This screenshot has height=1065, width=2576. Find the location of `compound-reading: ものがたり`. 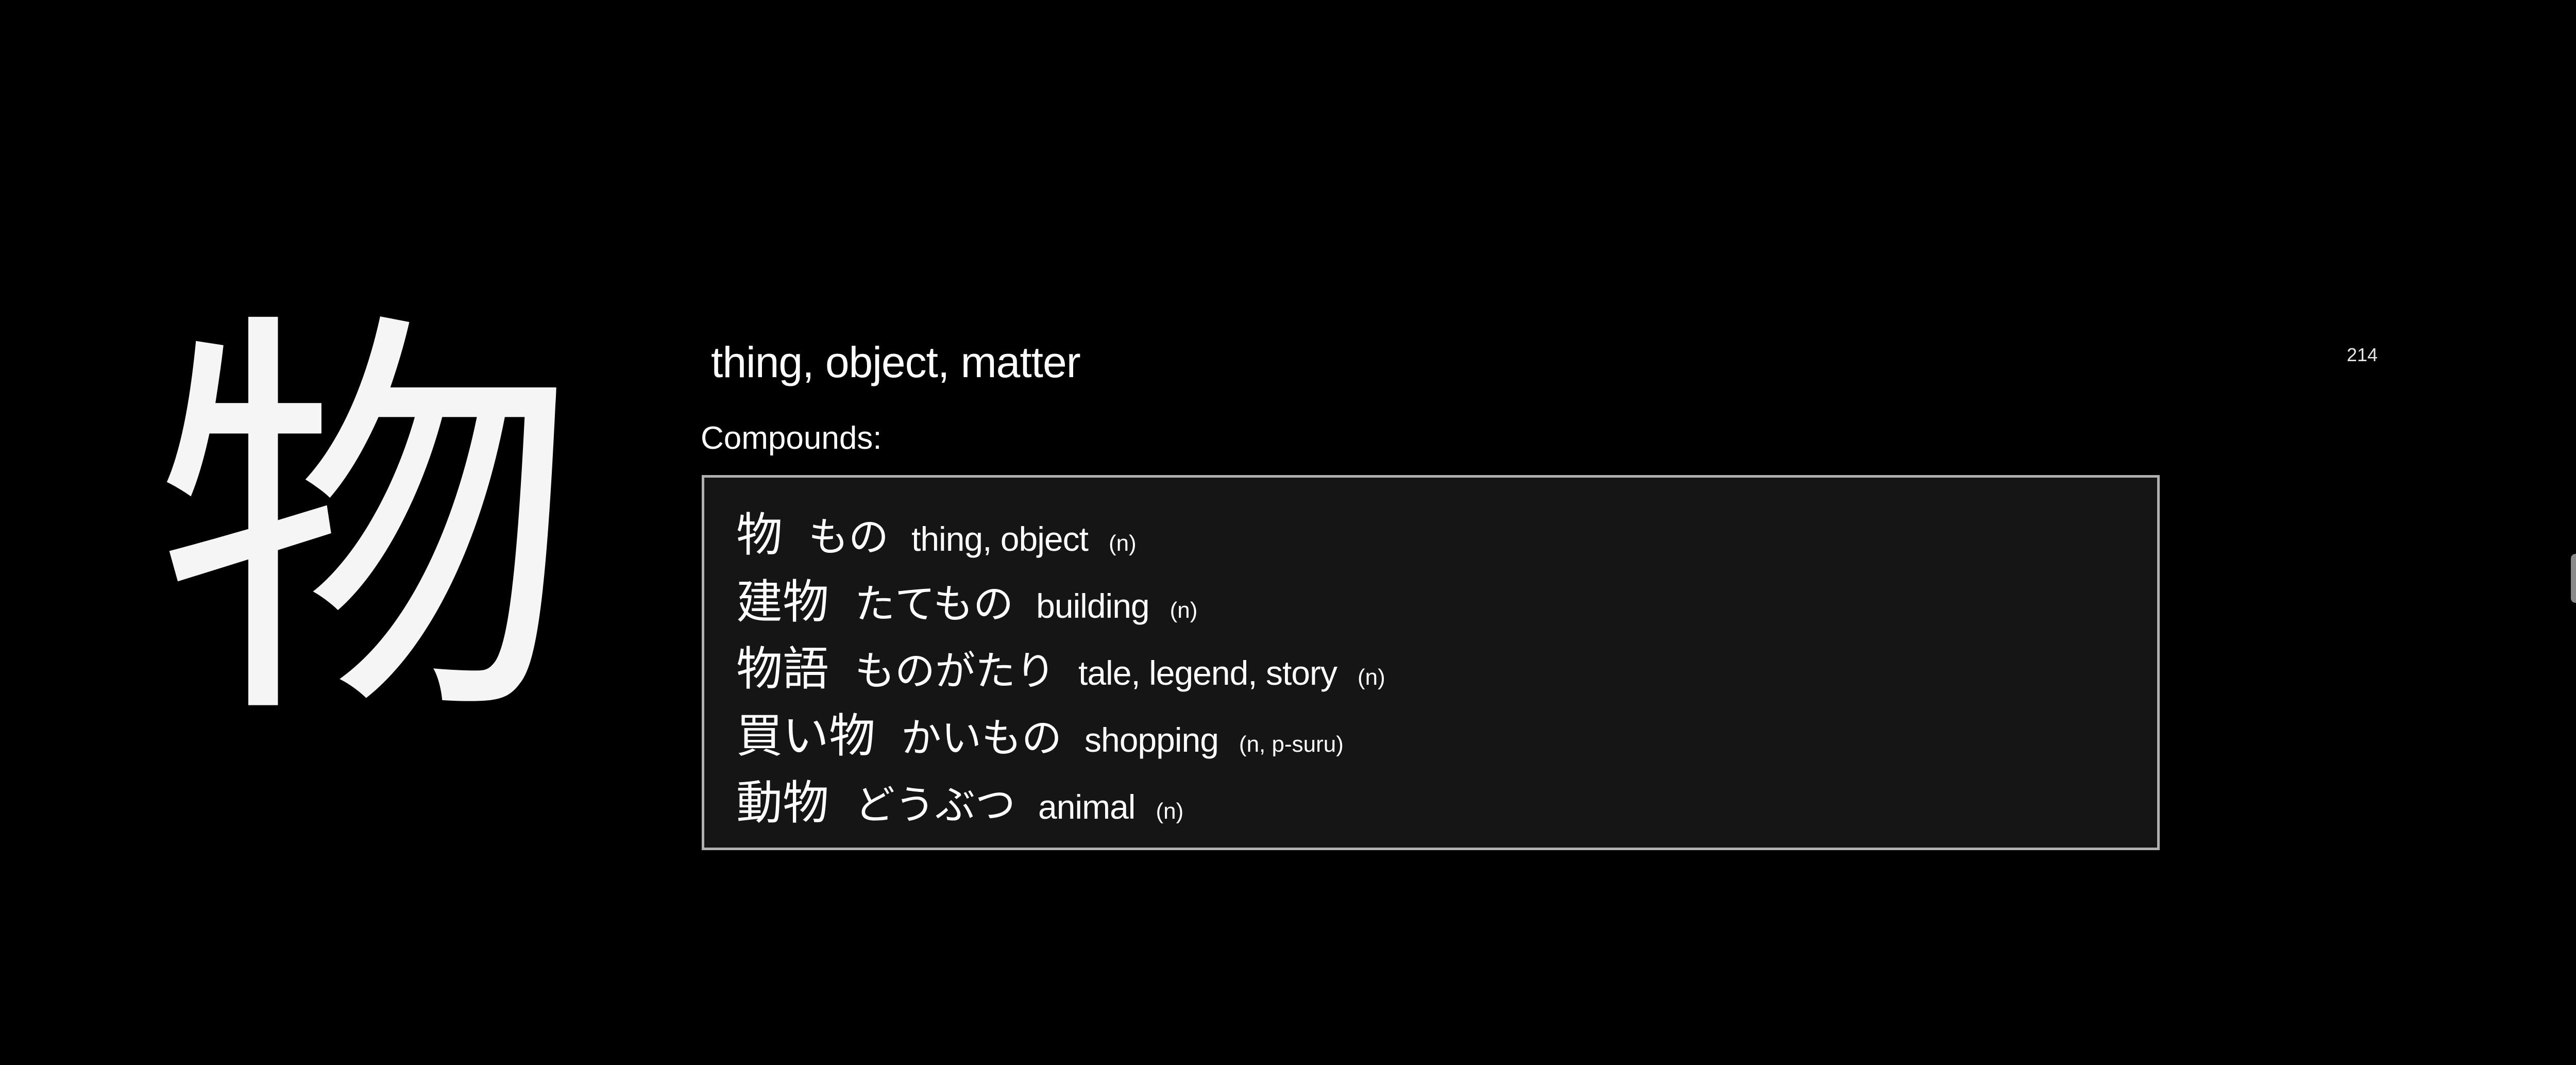

compound-reading: ものがたり is located at coordinates (955, 671).